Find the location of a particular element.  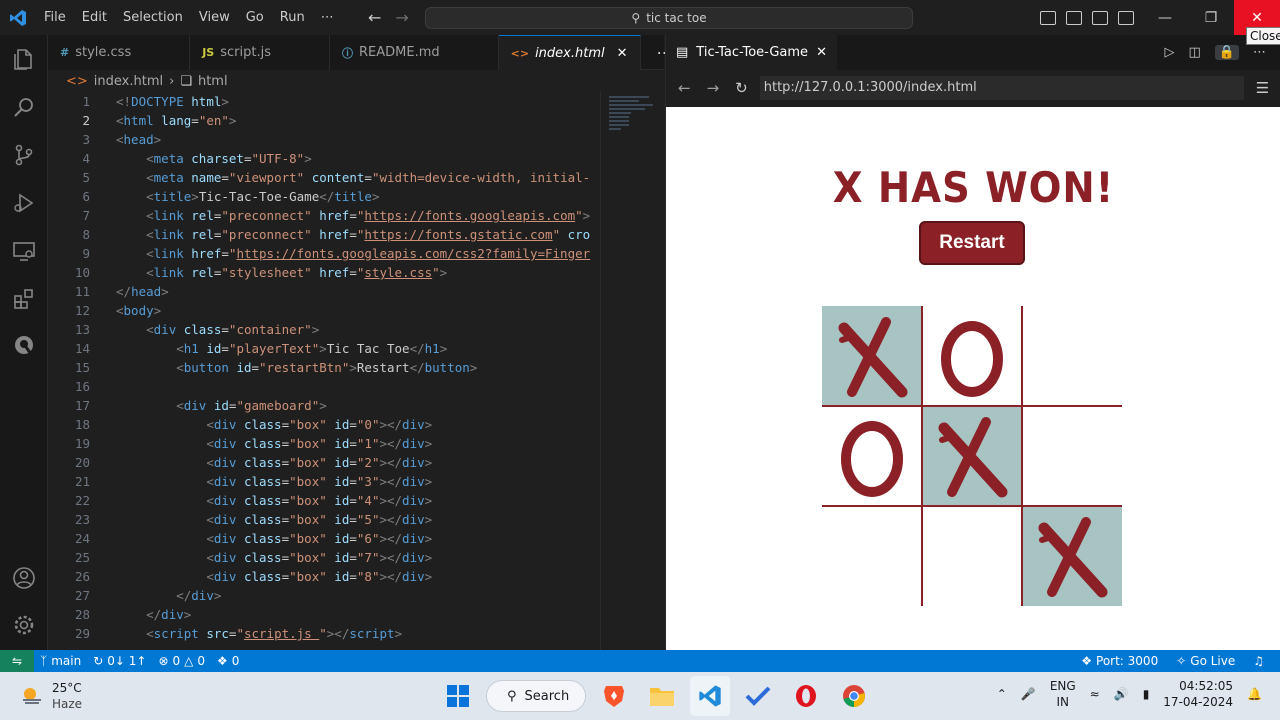

vscode-taskbar-icon is located at coordinates (710, 696).